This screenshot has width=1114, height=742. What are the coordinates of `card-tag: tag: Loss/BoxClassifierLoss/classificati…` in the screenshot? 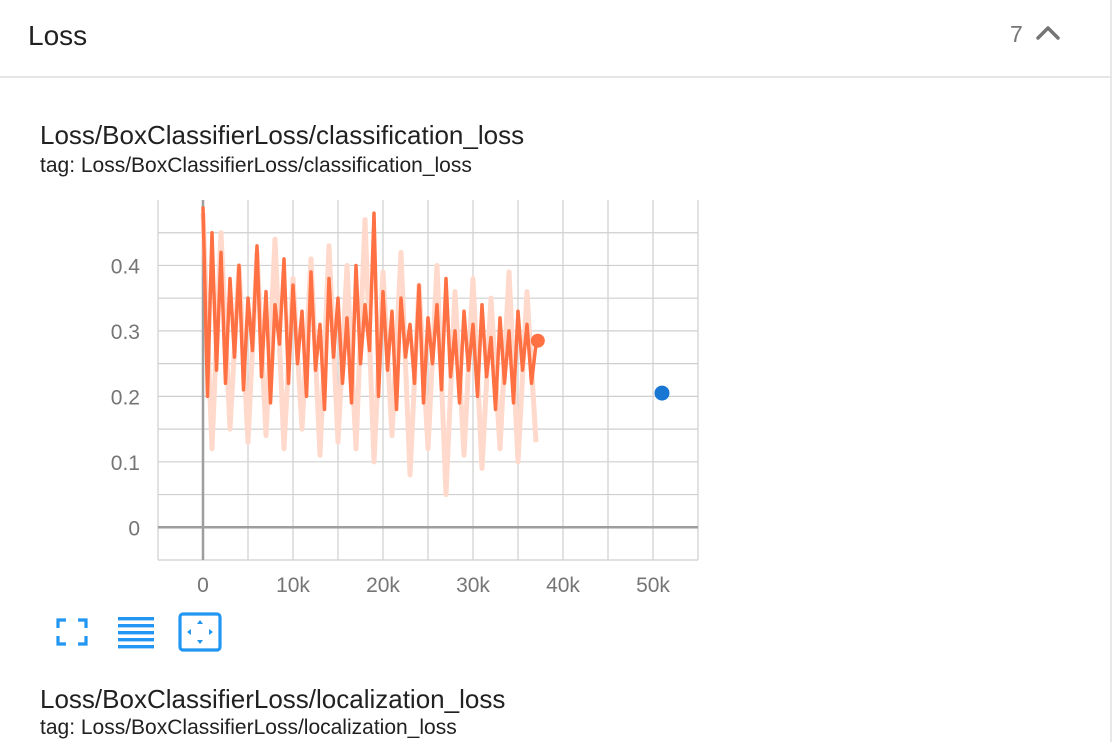 It's located at (256, 165).